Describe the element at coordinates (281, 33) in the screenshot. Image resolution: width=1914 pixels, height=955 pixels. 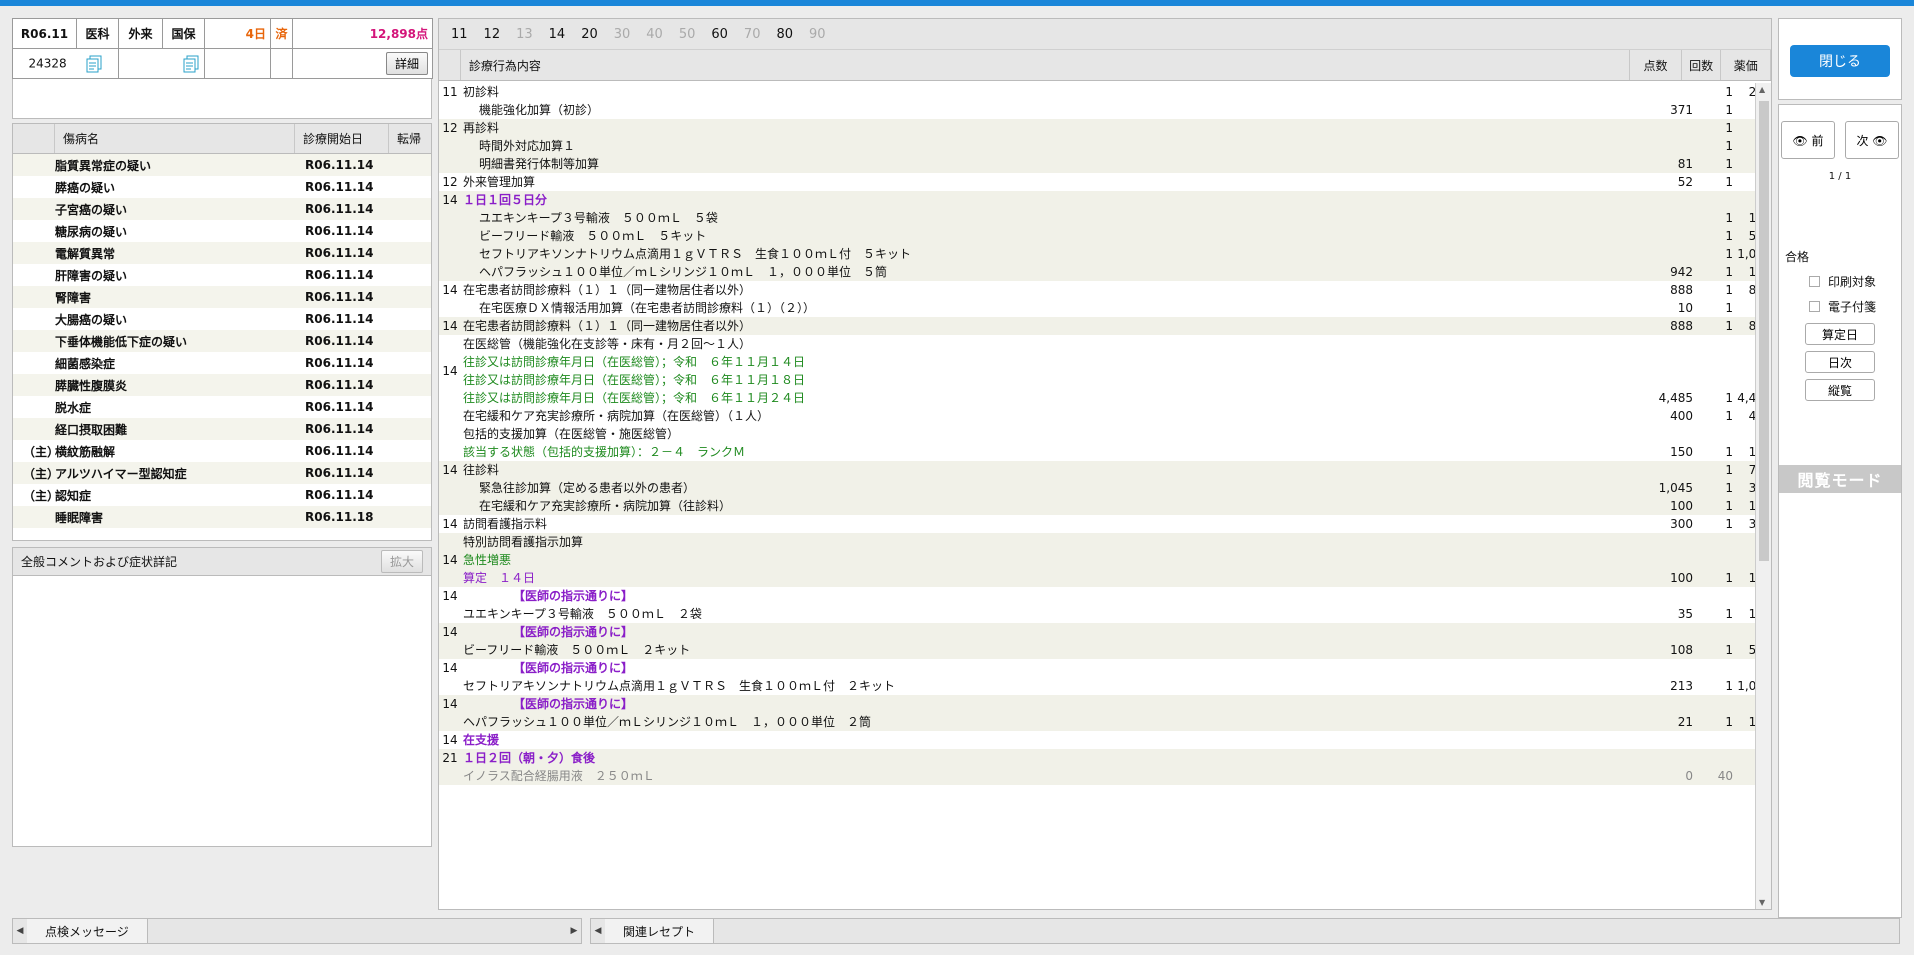
I see `done-badge: 済` at that location.